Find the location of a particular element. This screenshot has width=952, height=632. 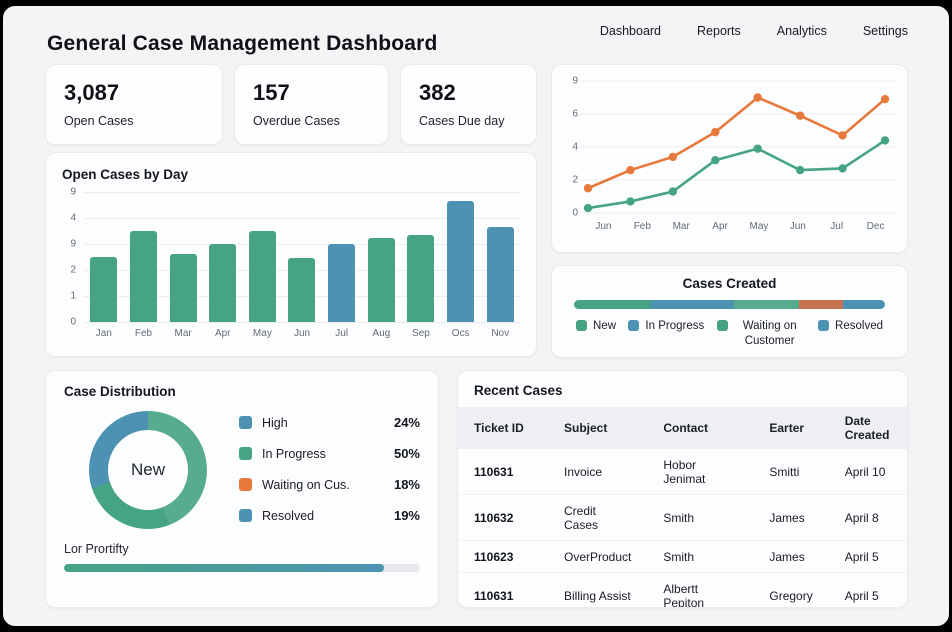

table-cell: 110623 is located at coordinates (503, 556).